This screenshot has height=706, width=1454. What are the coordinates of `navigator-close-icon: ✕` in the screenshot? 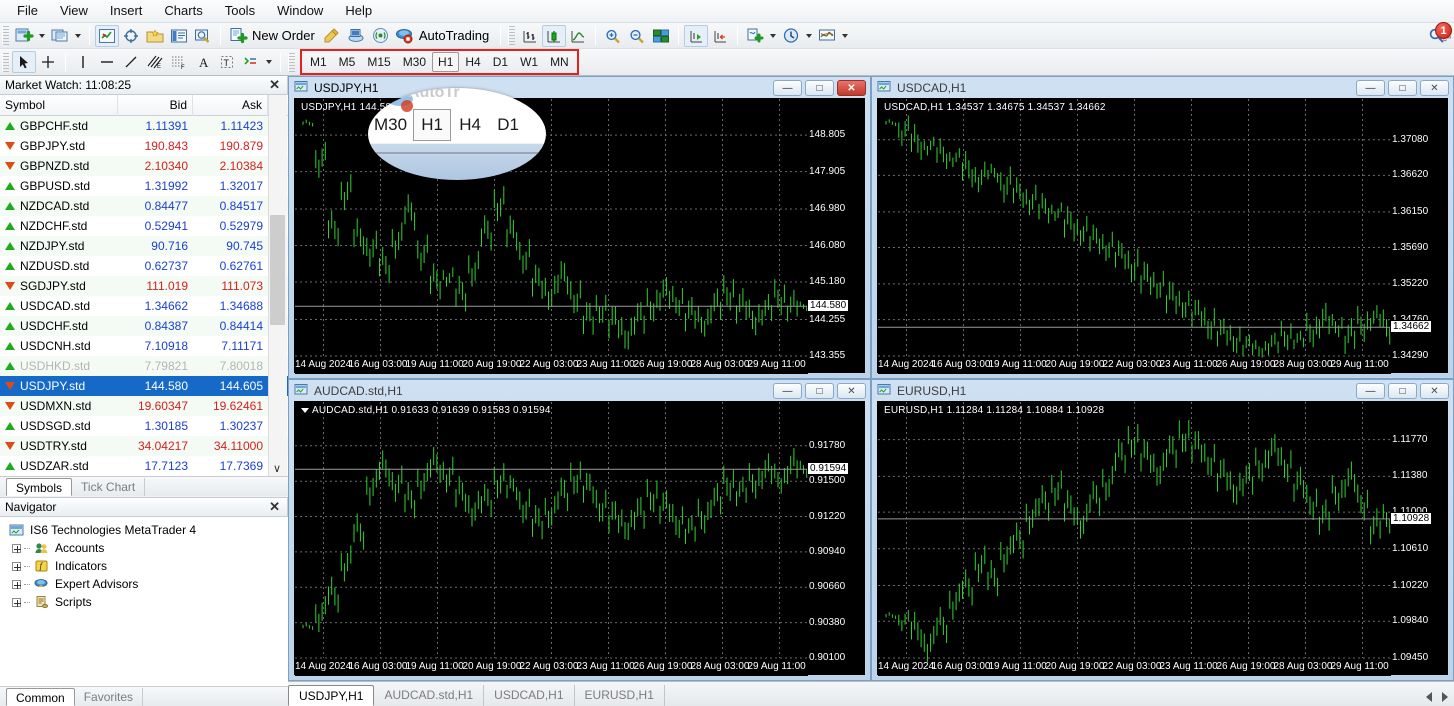 It's located at (274, 507).